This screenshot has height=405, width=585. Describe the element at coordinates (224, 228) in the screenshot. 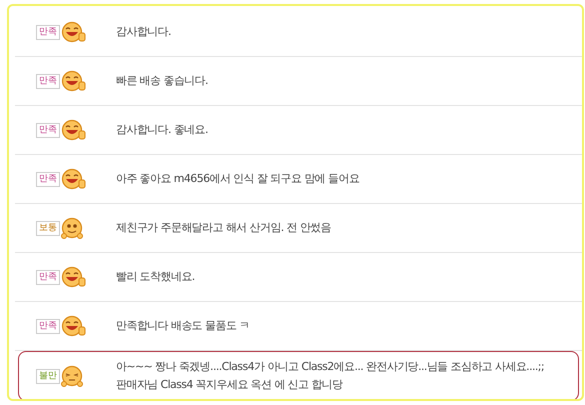

I see `review-text: 제친구가 주문해달라고 해서 산거임. 전 안썼음` at that location.